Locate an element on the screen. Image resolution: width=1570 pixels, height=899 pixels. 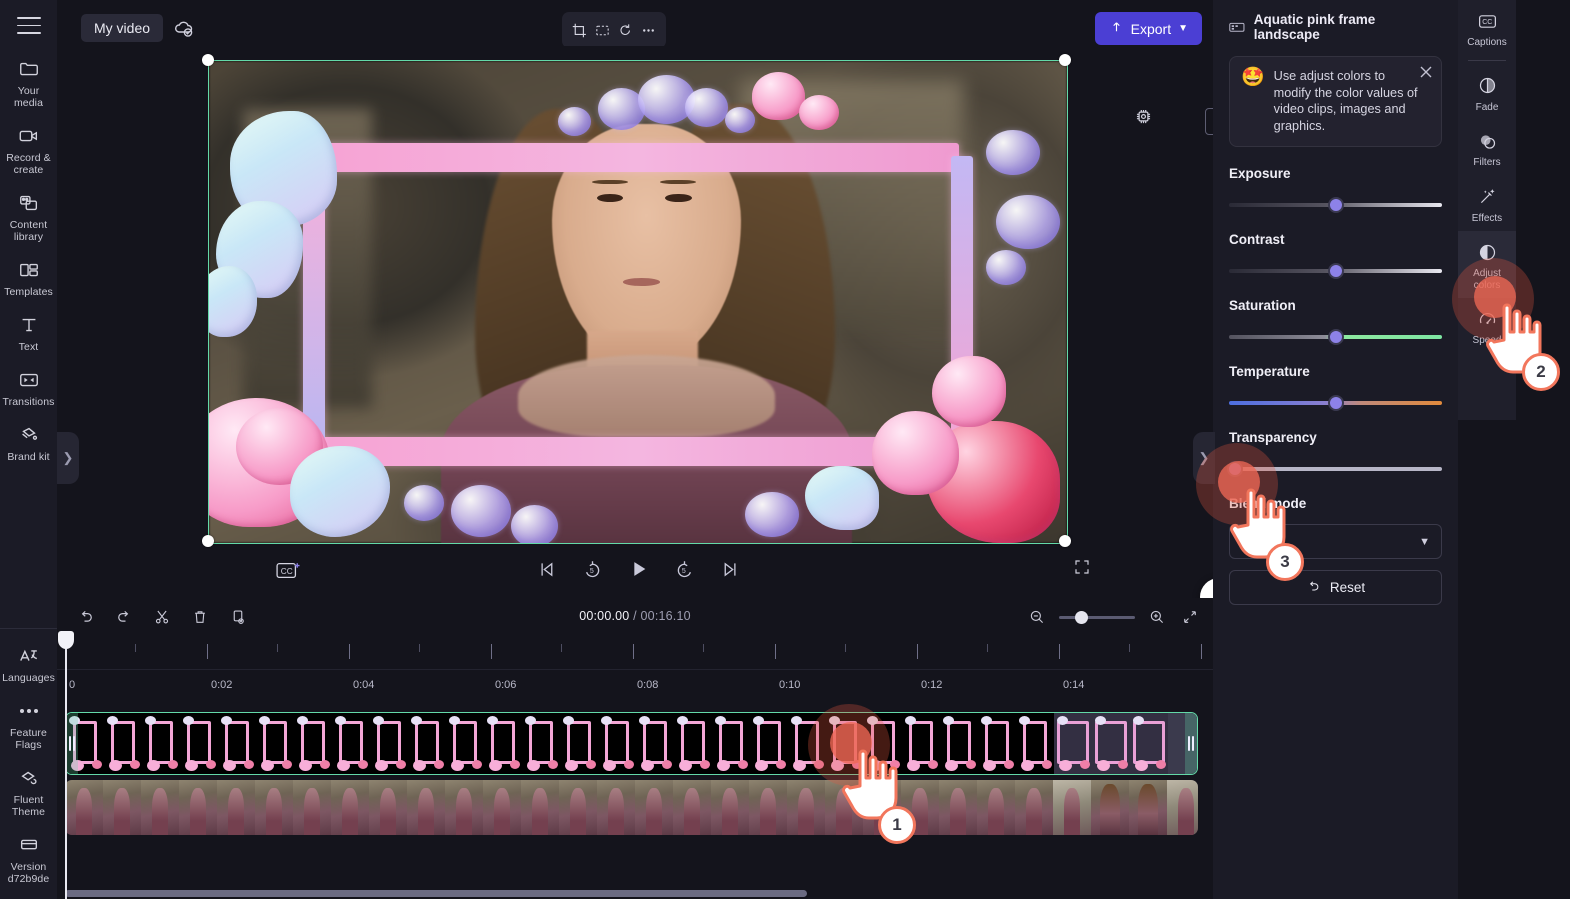
sidebar-item-transitions: Transitions is located at coordinates (28, 386).